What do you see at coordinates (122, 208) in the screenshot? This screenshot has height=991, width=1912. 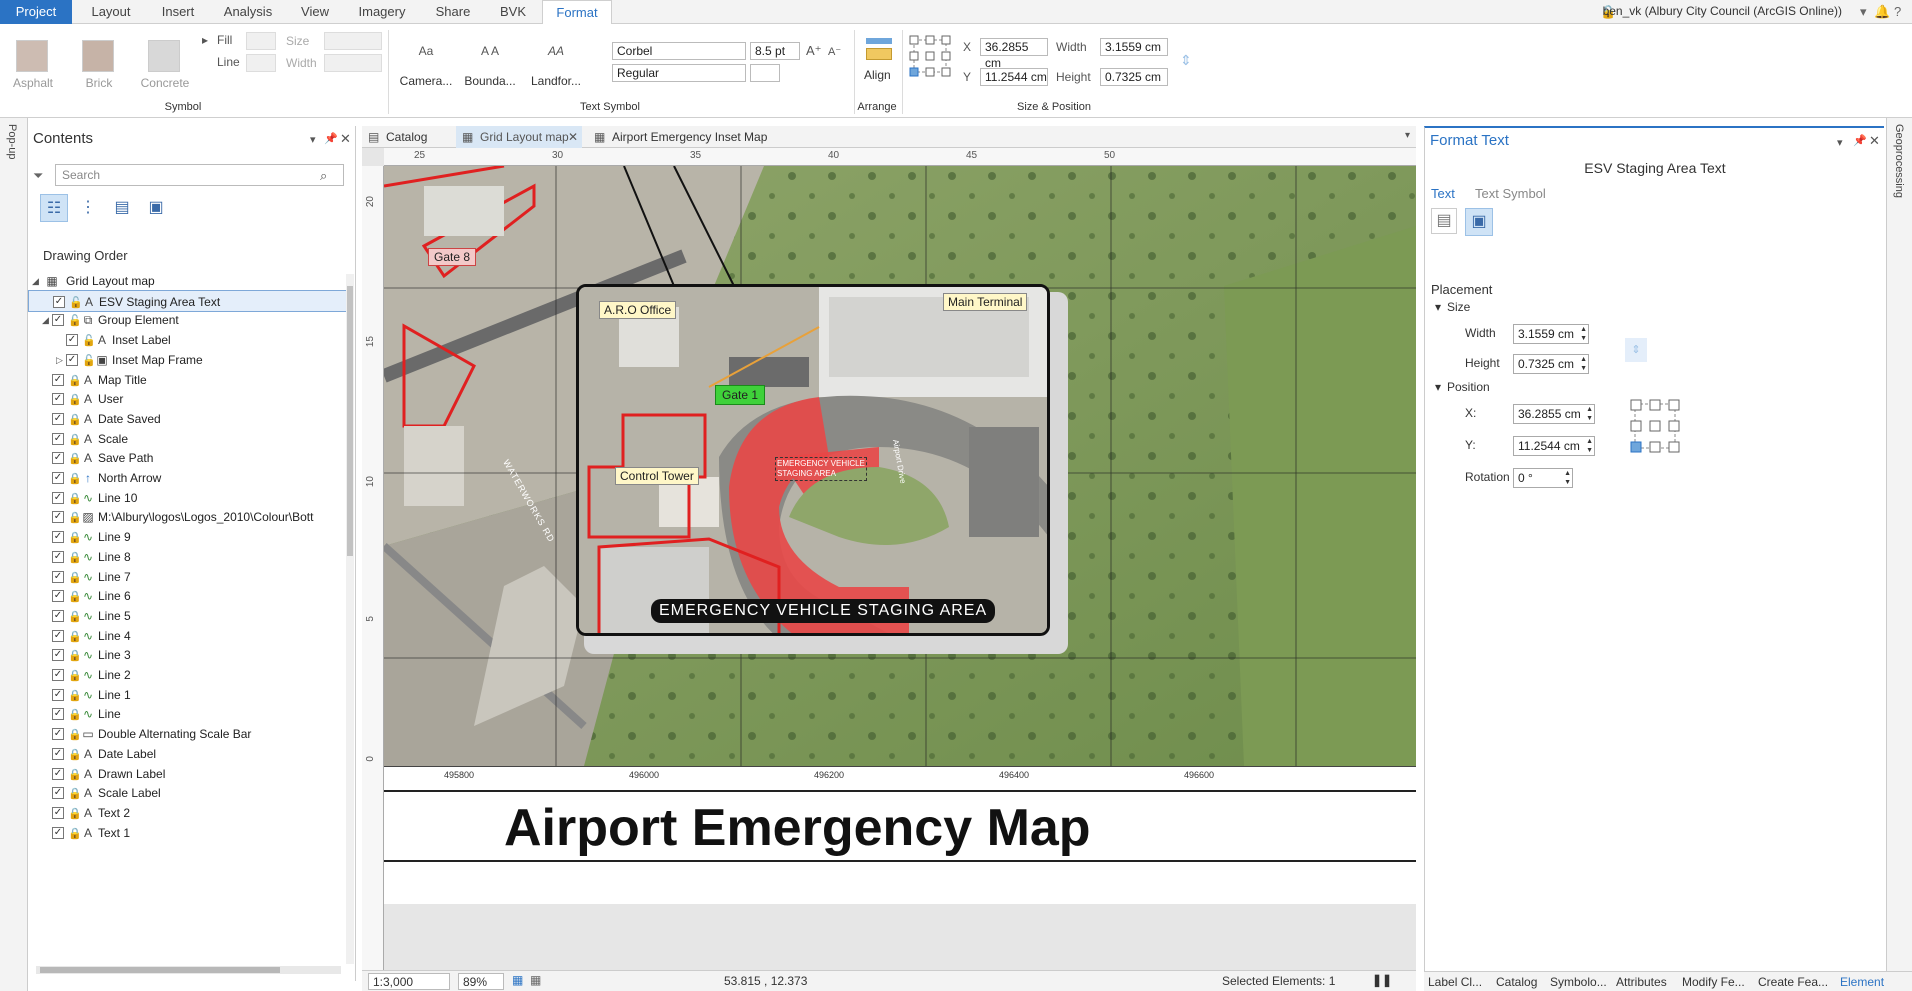 I see `list-by-source-icon: ▤` at bounding box center [122, 208].